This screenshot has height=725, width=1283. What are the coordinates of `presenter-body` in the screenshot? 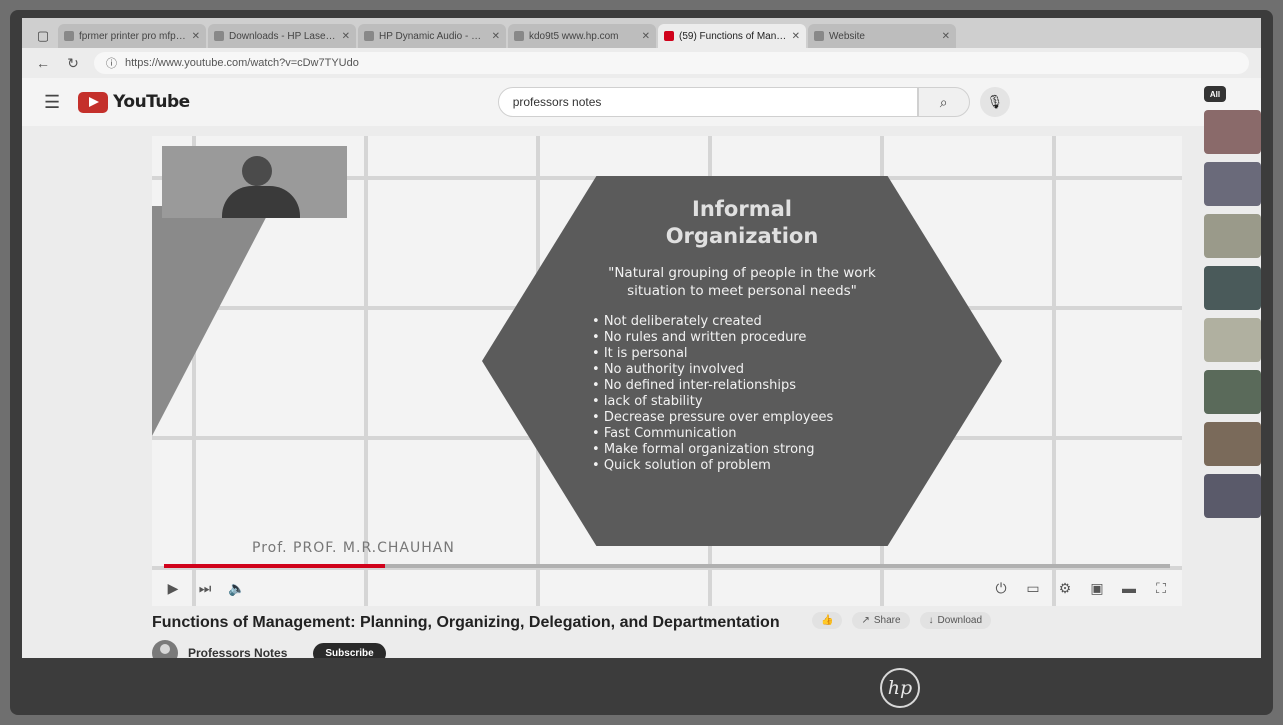 It's located at (261, 202).